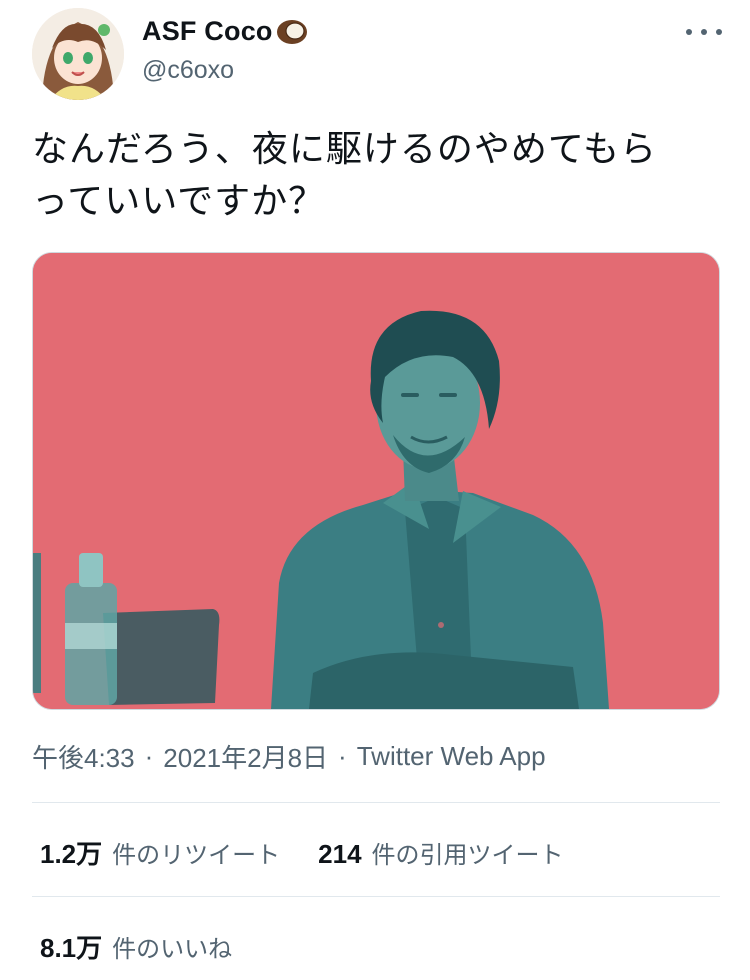 The width and height of the screenshot is (750, 980). I want to click on anime-avatar-icon, so click(78, 54).